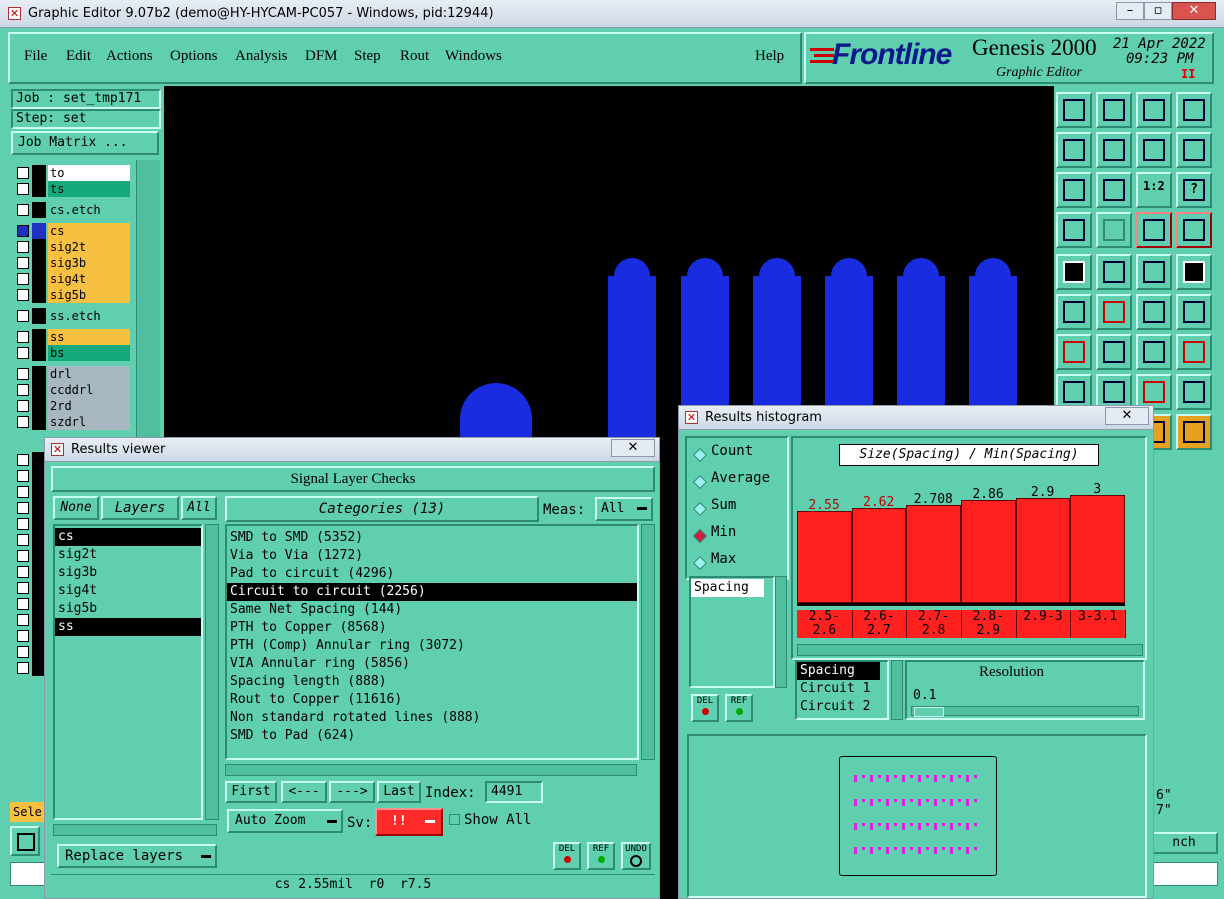 Image resolution: width=1224 pixels, height=899 pixels. What do you see at coordinates (432, 610) in the screenshot?
I see `category-list-item: Same Net Spacing (144)` at bounding box center [432, 610].